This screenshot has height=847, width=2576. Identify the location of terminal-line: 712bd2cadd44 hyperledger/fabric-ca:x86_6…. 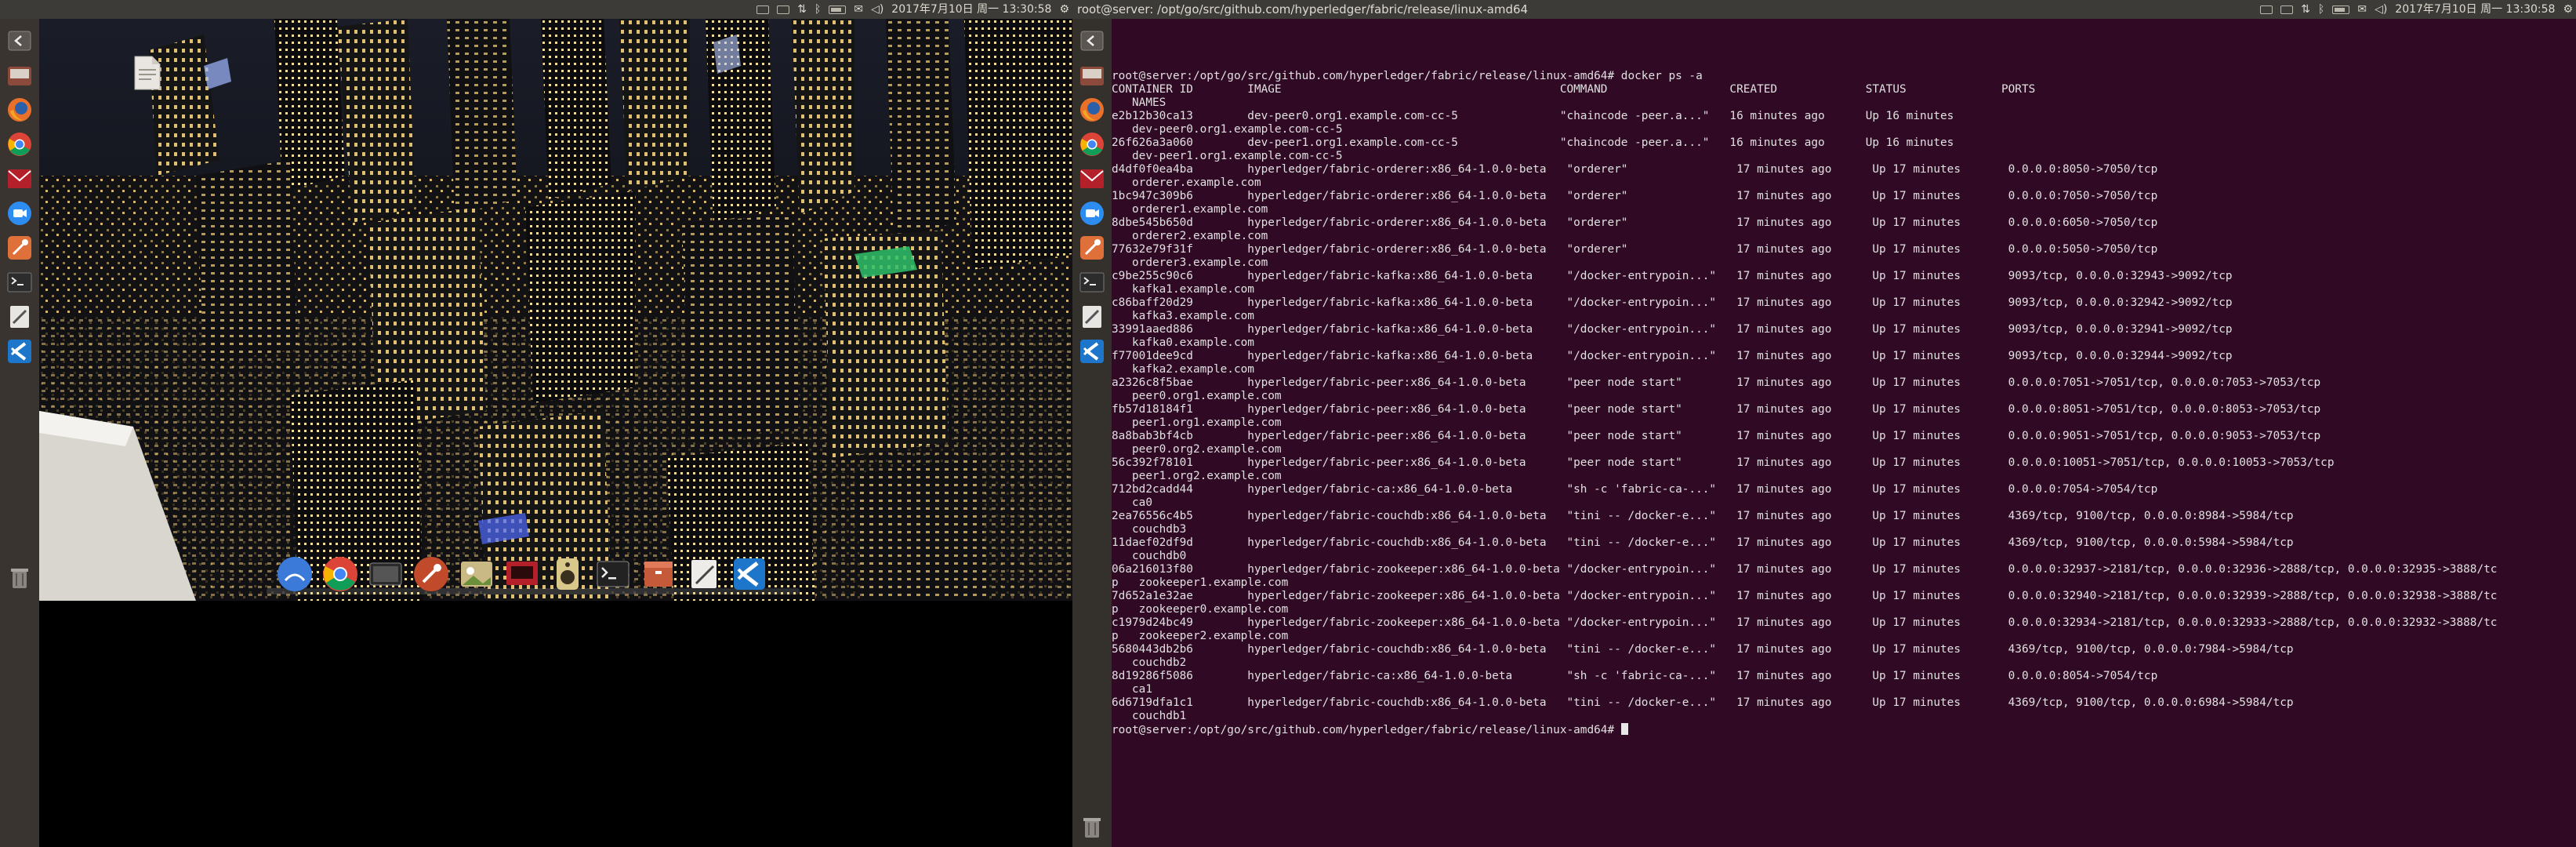
(1635, 489).